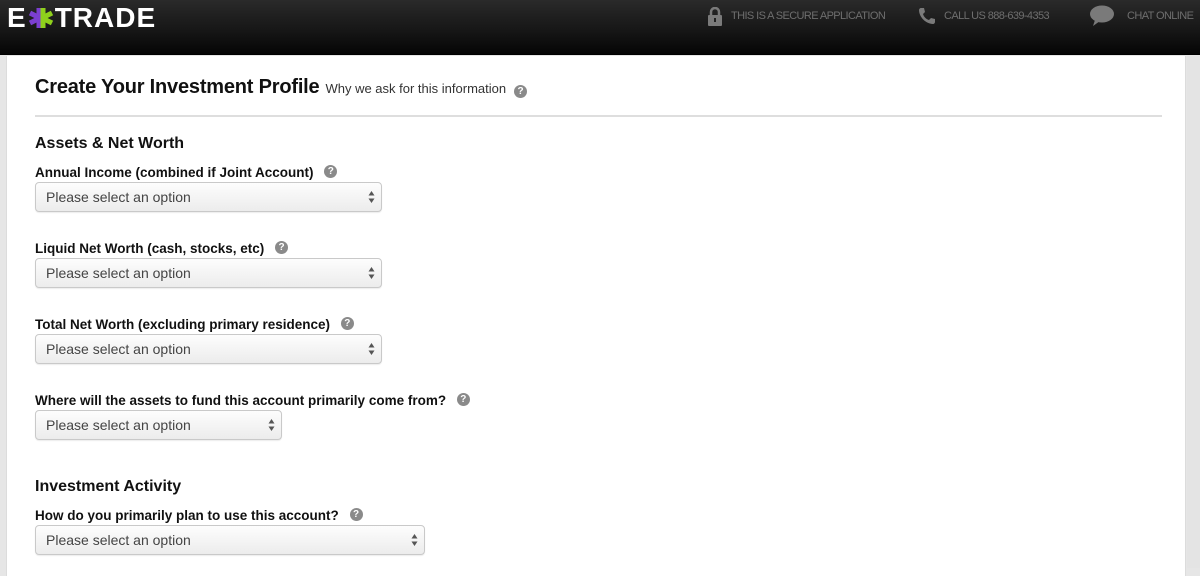 This screenshot has width=1200, height=576. What do you see at coordinates (230, 540) in the screenshot?
I see `account-use-select: Please select an option` at bounding box center [230, 540].